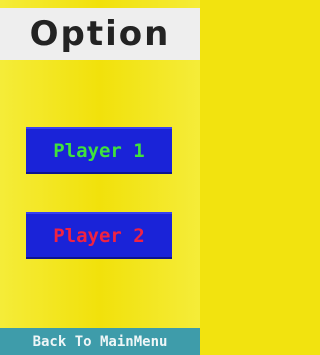  I want to click on back-to-main-menu-button: Back To MainMenu, so click(100, 341).